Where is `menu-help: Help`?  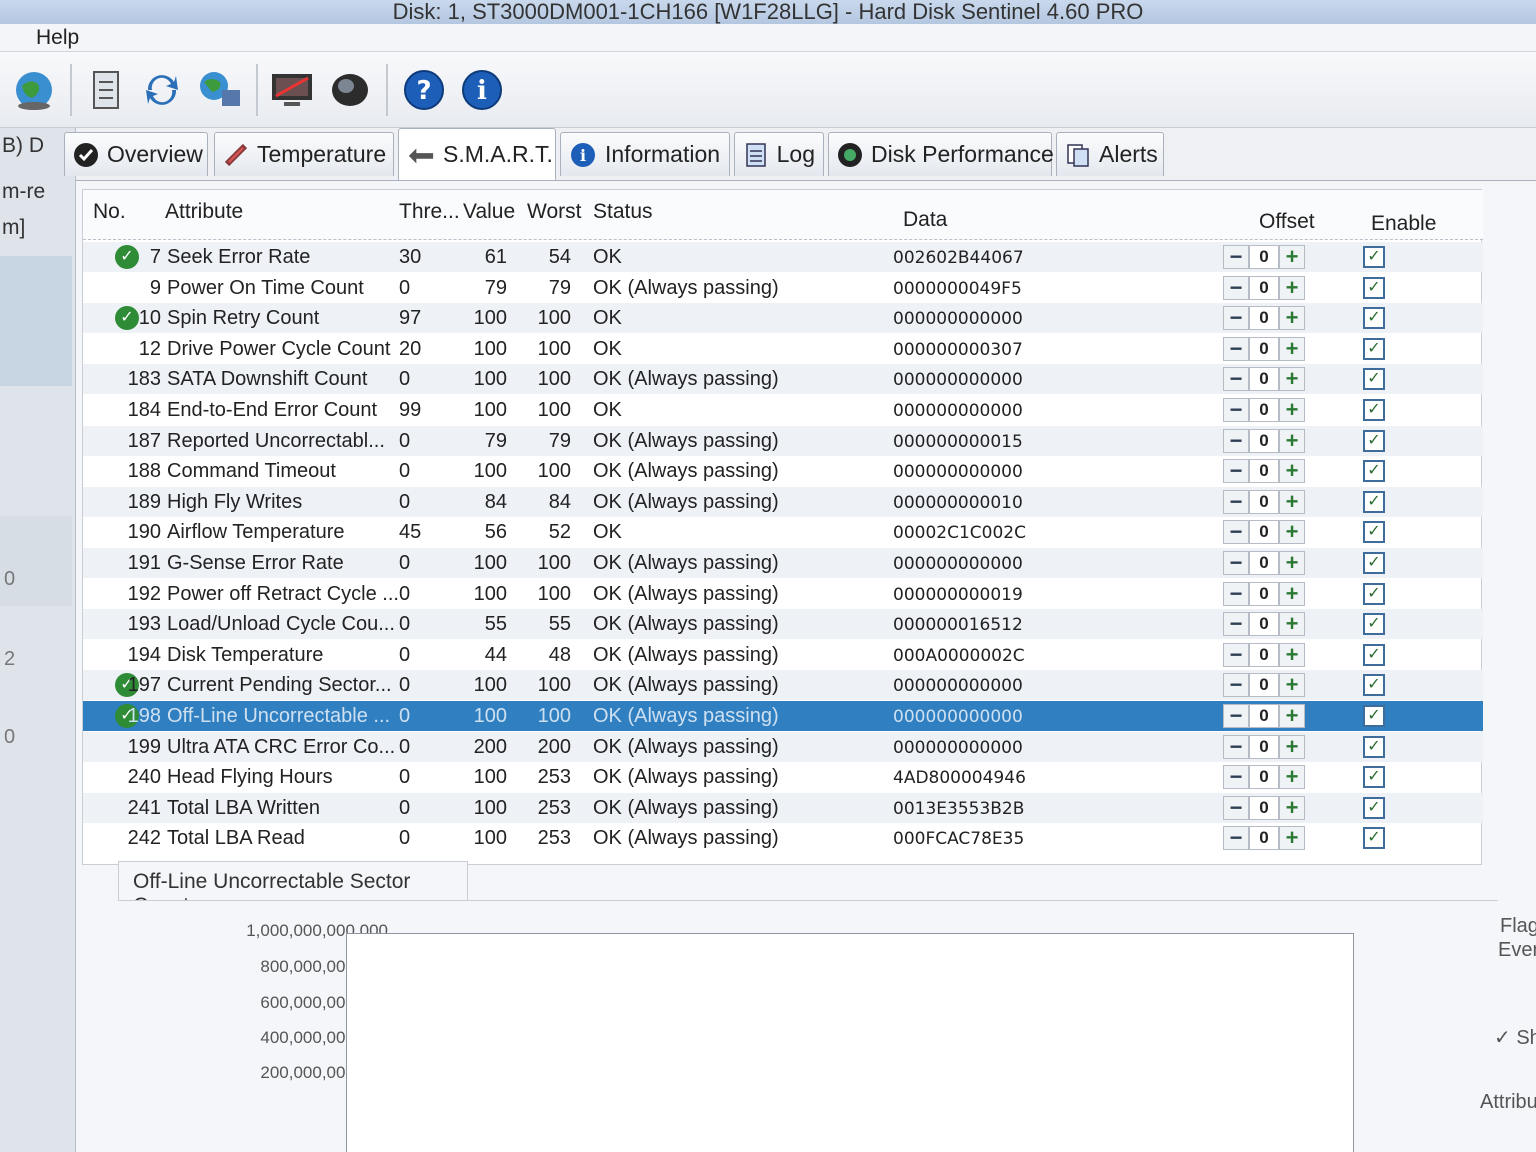
menu-help: Help is located at coordinates (57, 38).